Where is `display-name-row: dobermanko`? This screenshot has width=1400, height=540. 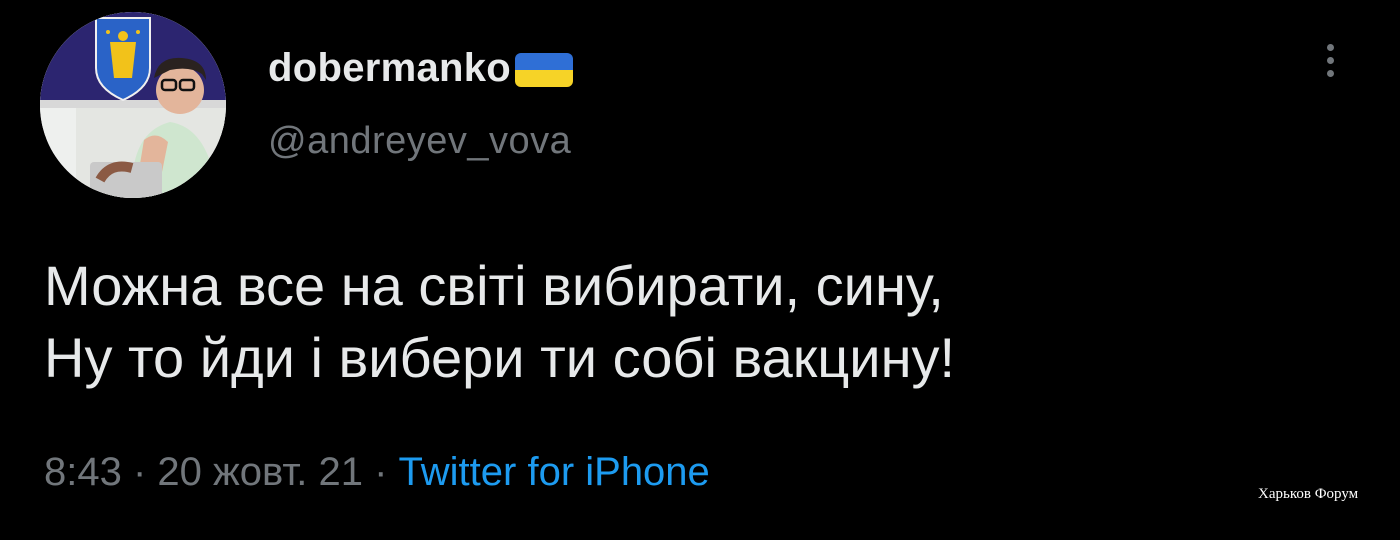 display-name-row: dobermanko is located at coordinates (421, 68).